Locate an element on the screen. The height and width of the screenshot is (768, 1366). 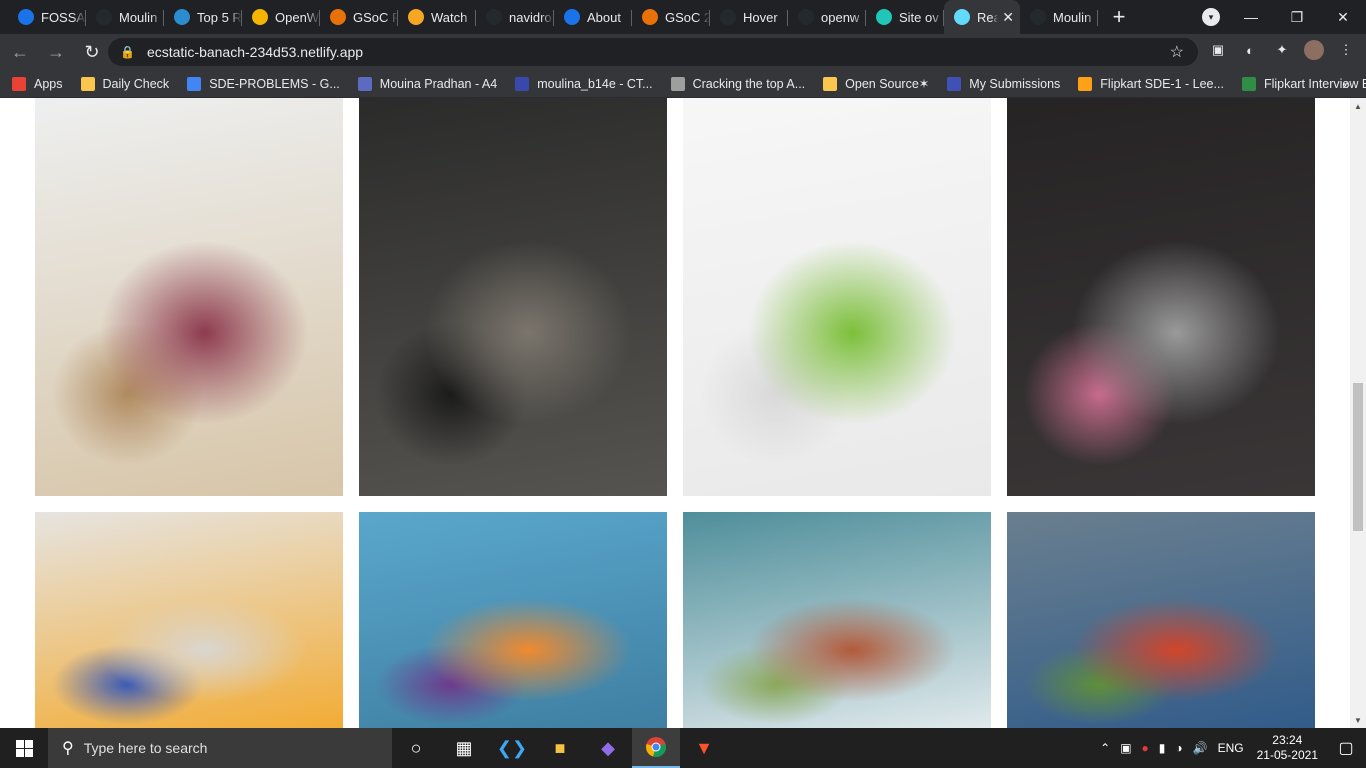
bookmark-item: Apps is located at coordinates (37, 83).